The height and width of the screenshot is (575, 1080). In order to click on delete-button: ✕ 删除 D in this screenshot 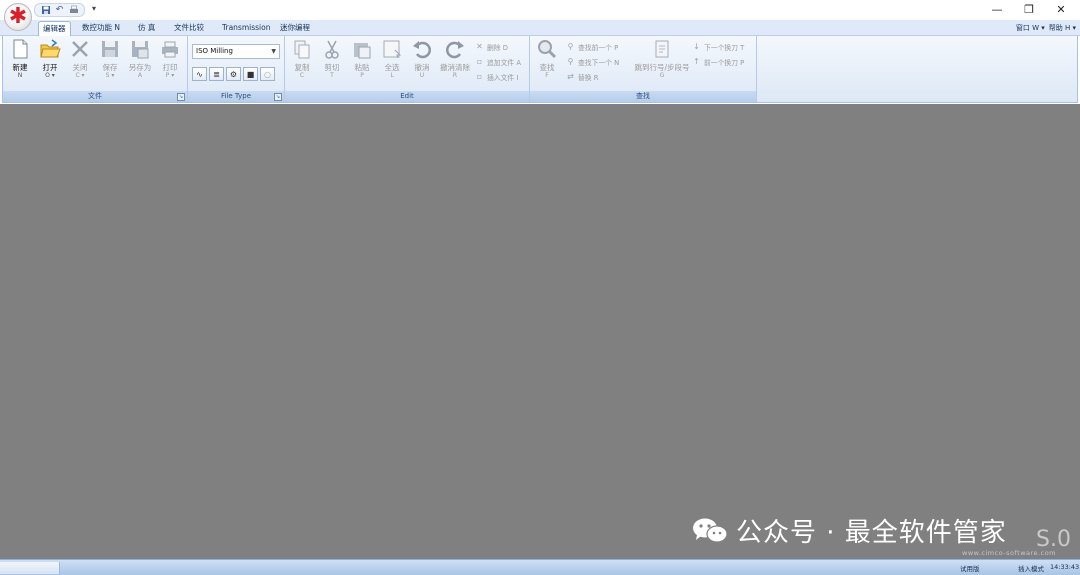, I will do `click(491, 46)`.